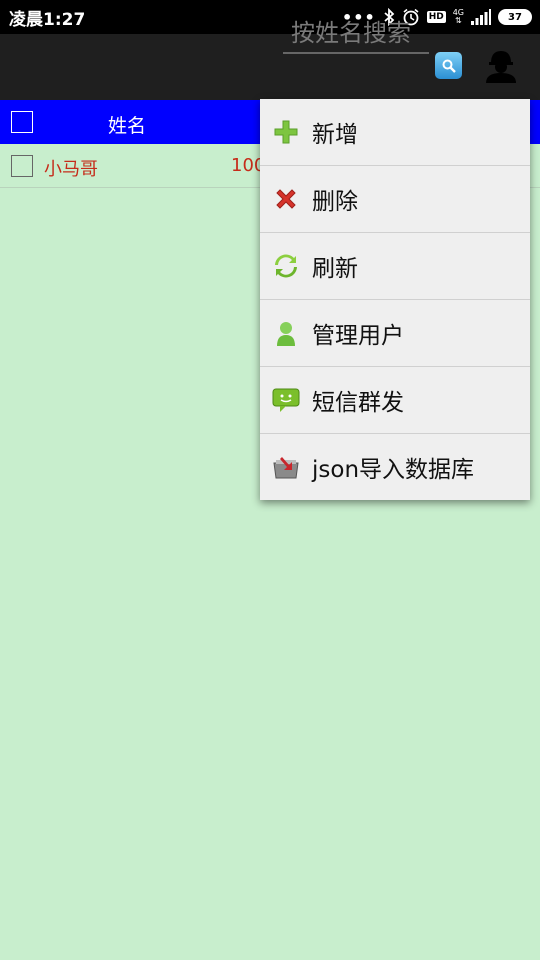 This screenshot has height=960, width=540. What do you see at coordinates (356, 34) in the screenshot?
I see `search-input` at bounding box center [356, 34].